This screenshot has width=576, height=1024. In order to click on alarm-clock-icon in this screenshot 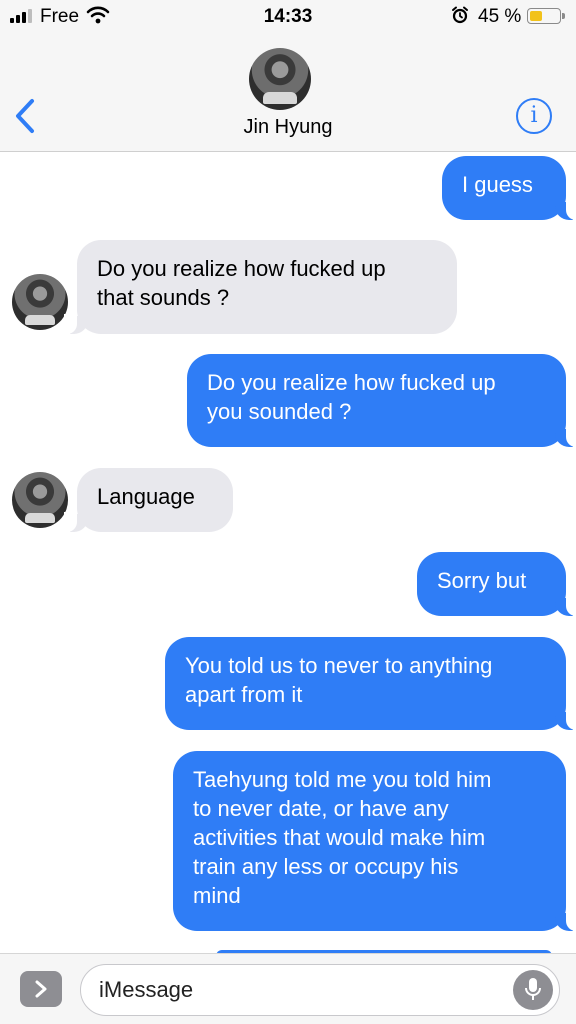, I will do `click(460, 18)`.